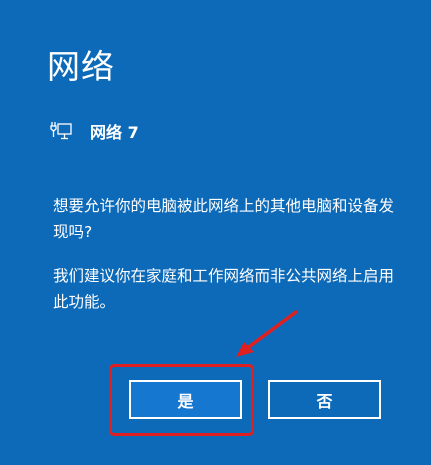  What do you see at coordinates (61, 131) in the screenshot?
I see `ethernet-monitor-icon` at bounding box center [61, 131].